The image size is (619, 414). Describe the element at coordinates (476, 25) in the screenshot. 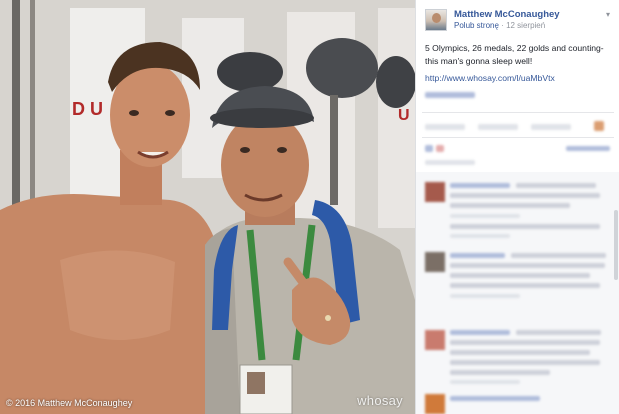

I see `like-page-link: Polub stronę` at that location.